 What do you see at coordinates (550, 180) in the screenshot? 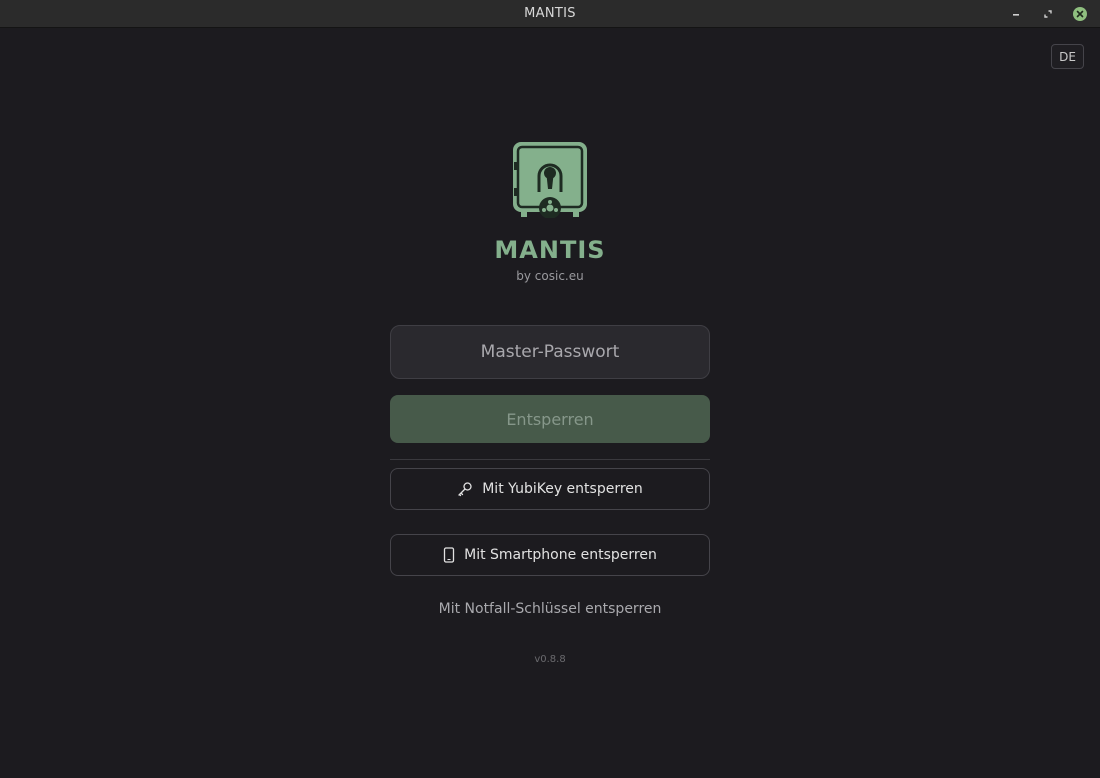
I see `vault-safe-keyhole-icon` at bounding box center [550, 180].